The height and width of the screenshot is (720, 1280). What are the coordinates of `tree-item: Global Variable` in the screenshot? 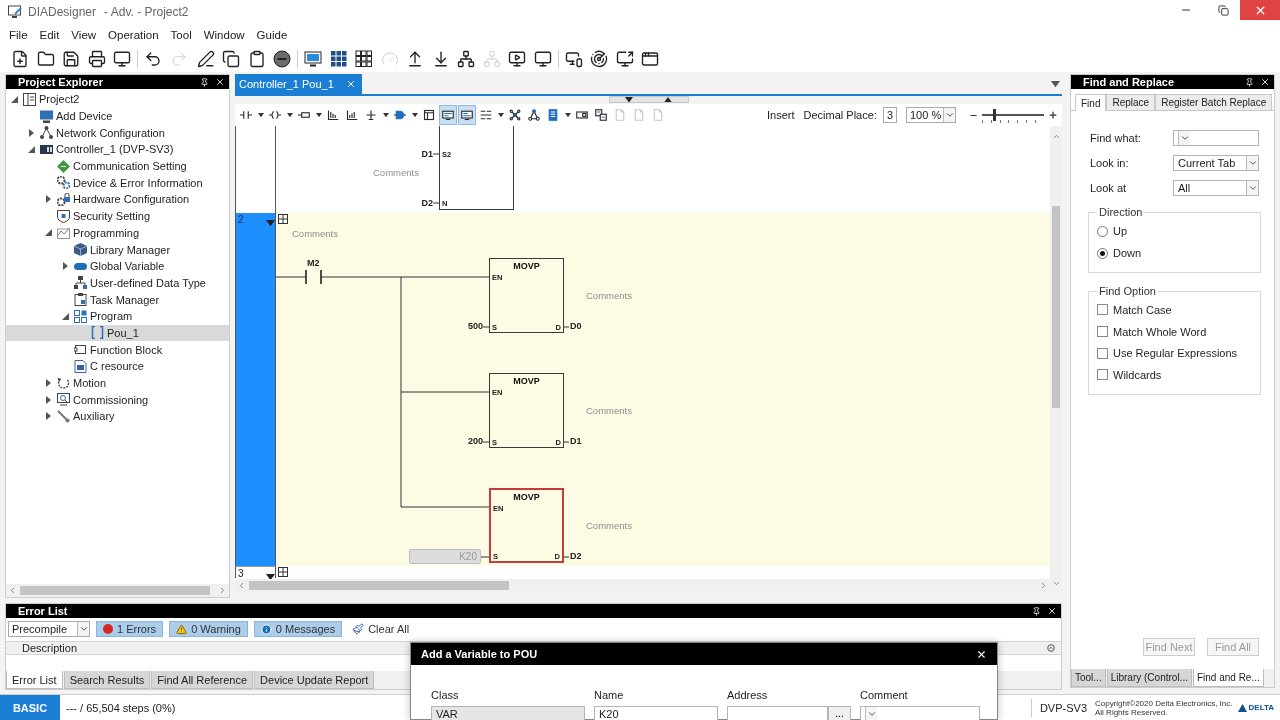 It's located at (117, 266).